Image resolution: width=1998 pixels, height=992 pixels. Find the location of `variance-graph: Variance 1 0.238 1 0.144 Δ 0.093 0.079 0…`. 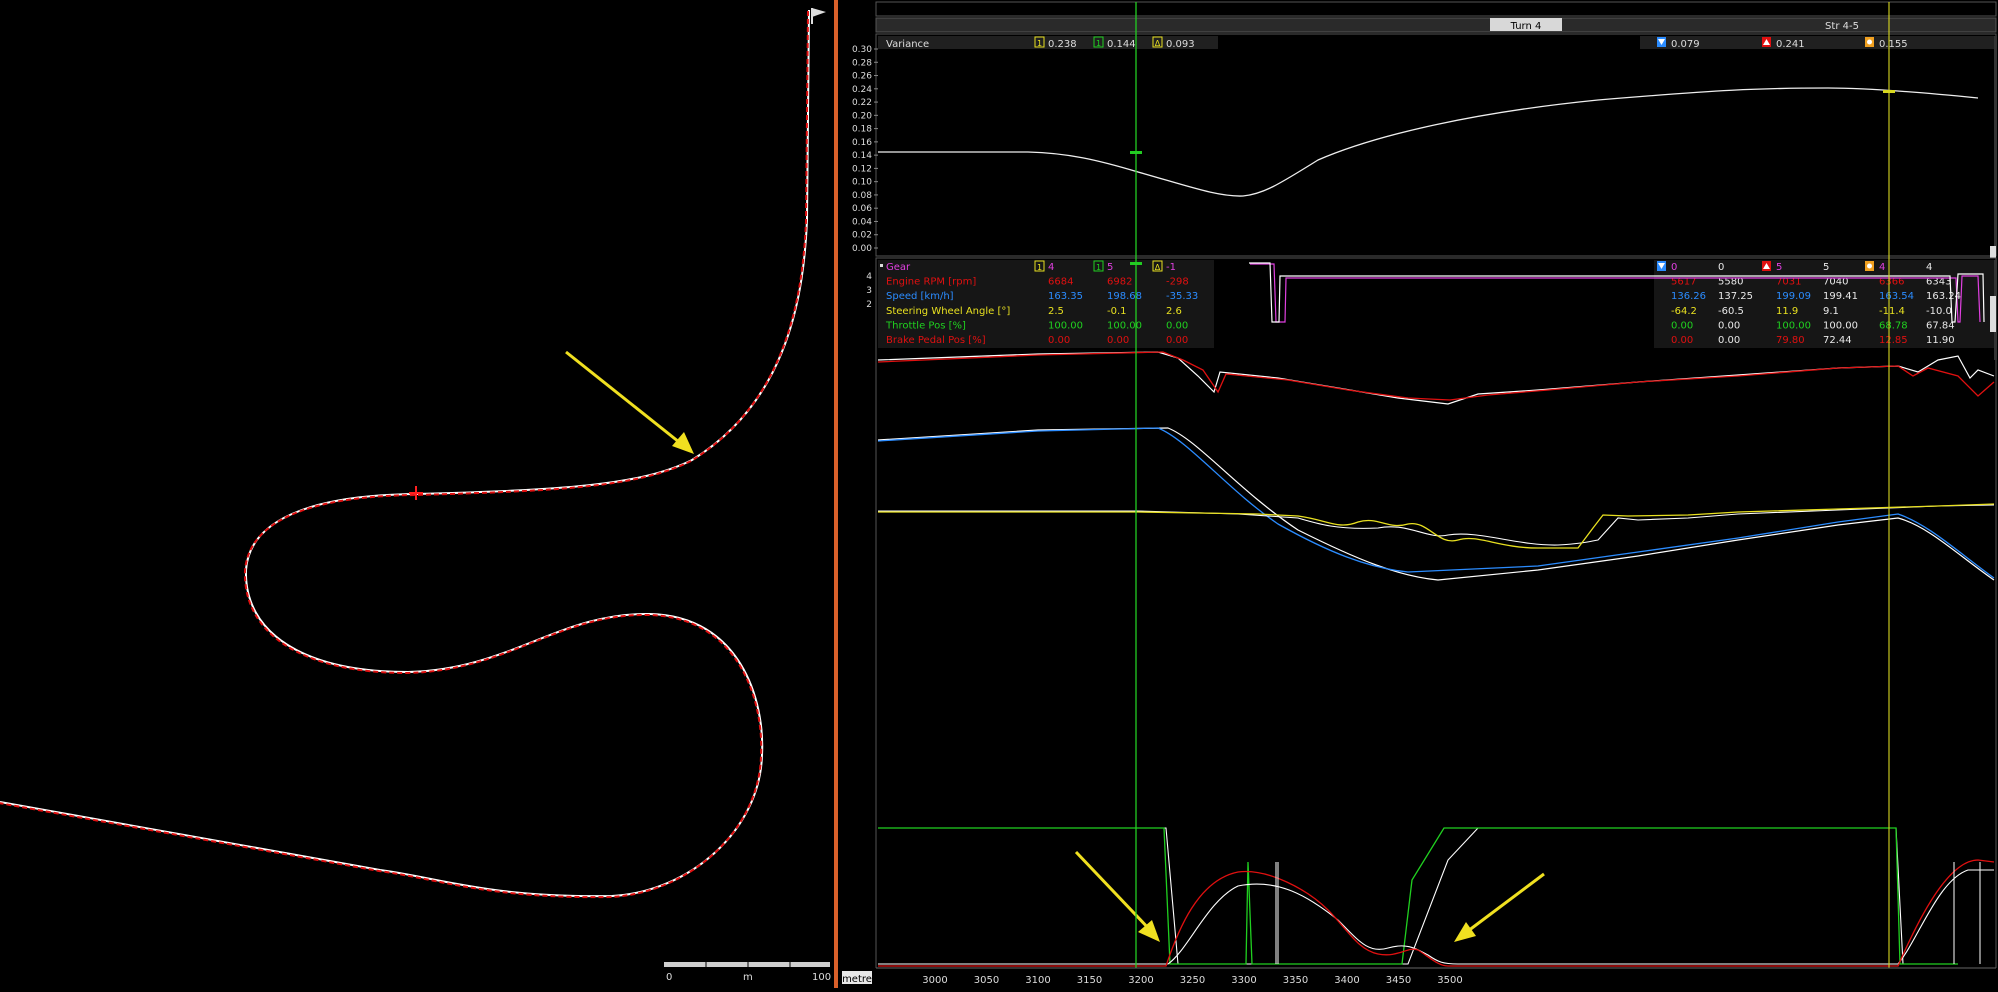

variance-graph: Variance 1 0.238 1 0.144 Δ 0.093 0.079 0… is located at coordinates (1424, 145).